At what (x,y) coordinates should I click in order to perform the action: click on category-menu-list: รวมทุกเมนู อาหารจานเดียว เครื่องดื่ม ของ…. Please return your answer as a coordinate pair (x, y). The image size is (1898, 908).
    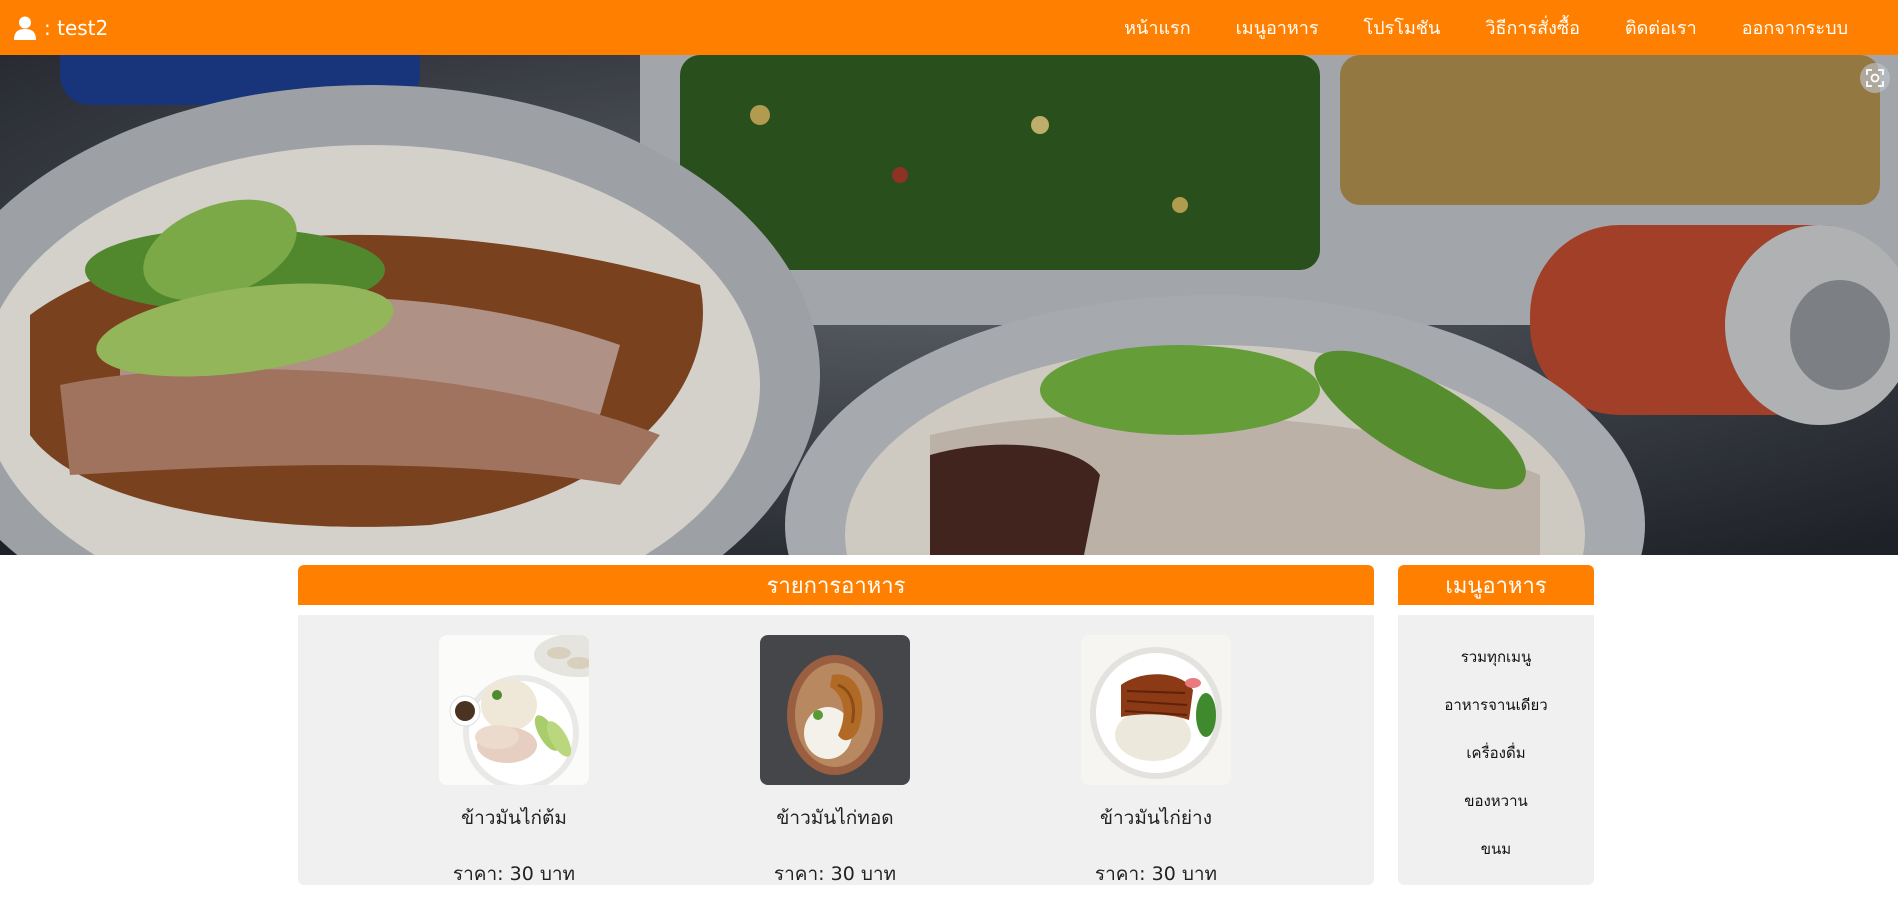
    Looking at the image, I should click on (1496, 750).